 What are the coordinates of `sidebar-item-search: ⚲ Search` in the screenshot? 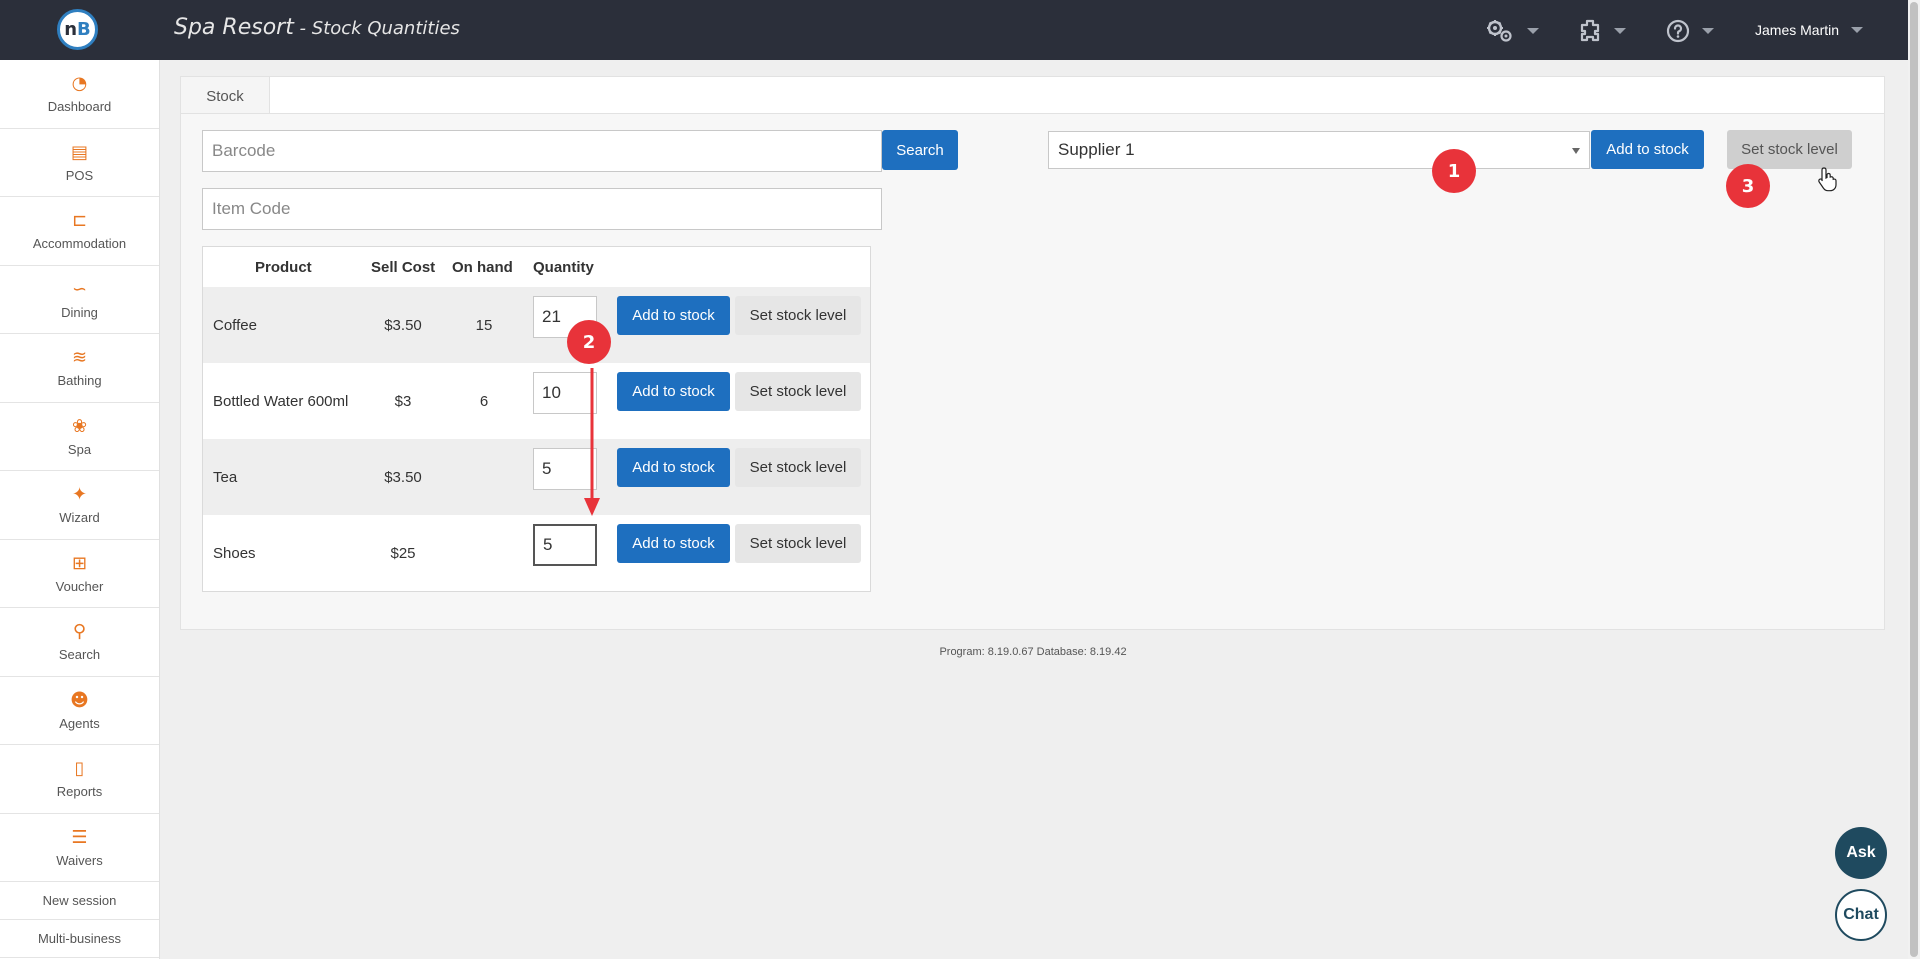 It's located at (79, 642).